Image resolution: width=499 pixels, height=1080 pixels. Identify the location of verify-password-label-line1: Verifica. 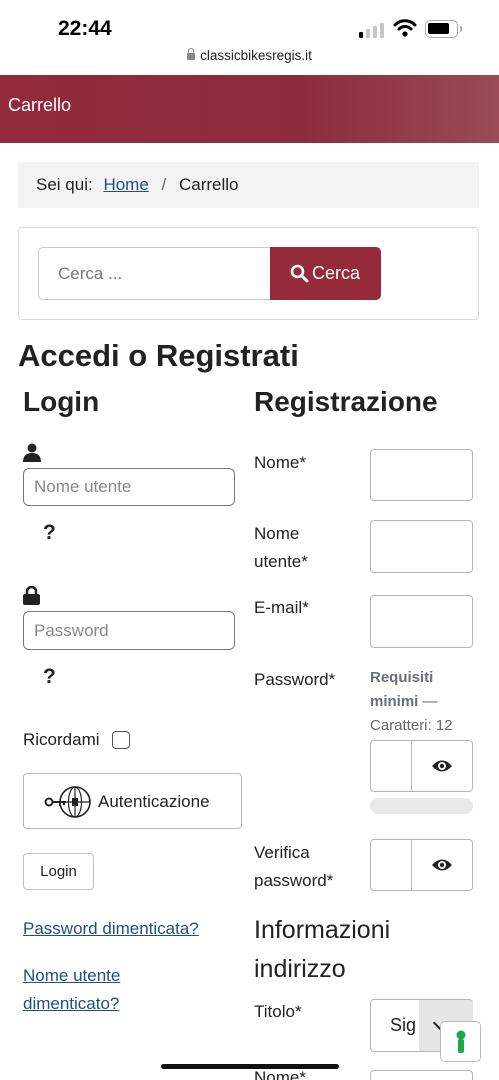
(282, 852).